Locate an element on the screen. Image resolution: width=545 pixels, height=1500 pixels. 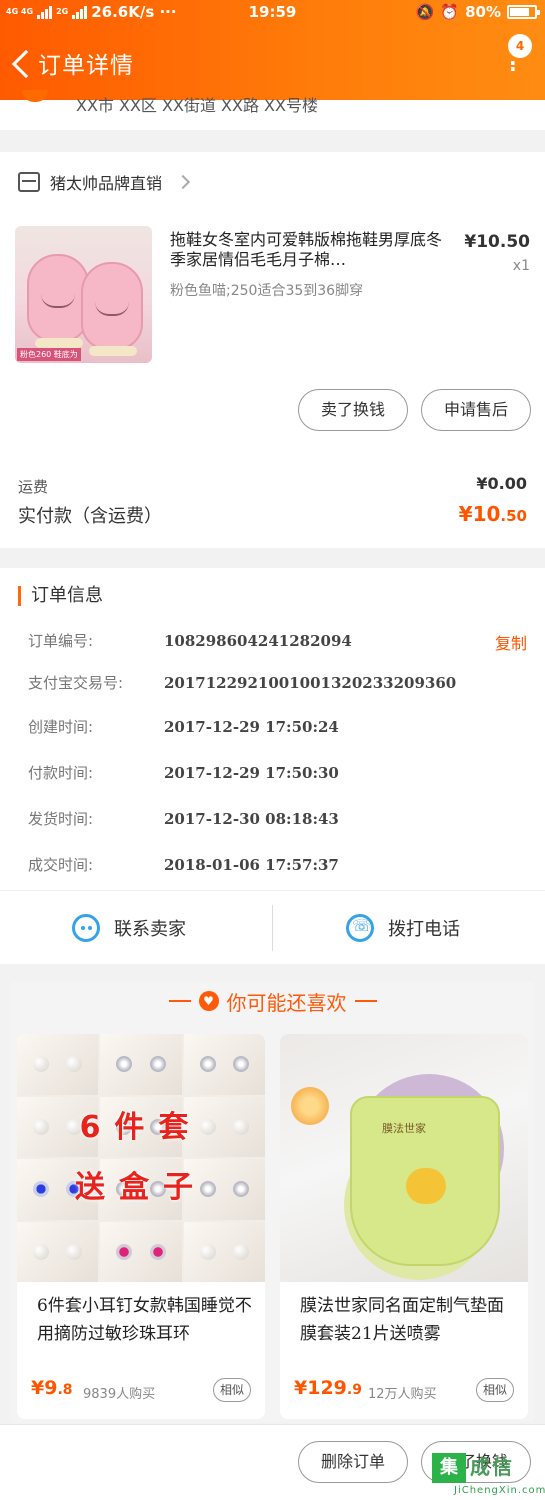
delete-order-button: 删除订单 is located at coordinates (353, 1462).